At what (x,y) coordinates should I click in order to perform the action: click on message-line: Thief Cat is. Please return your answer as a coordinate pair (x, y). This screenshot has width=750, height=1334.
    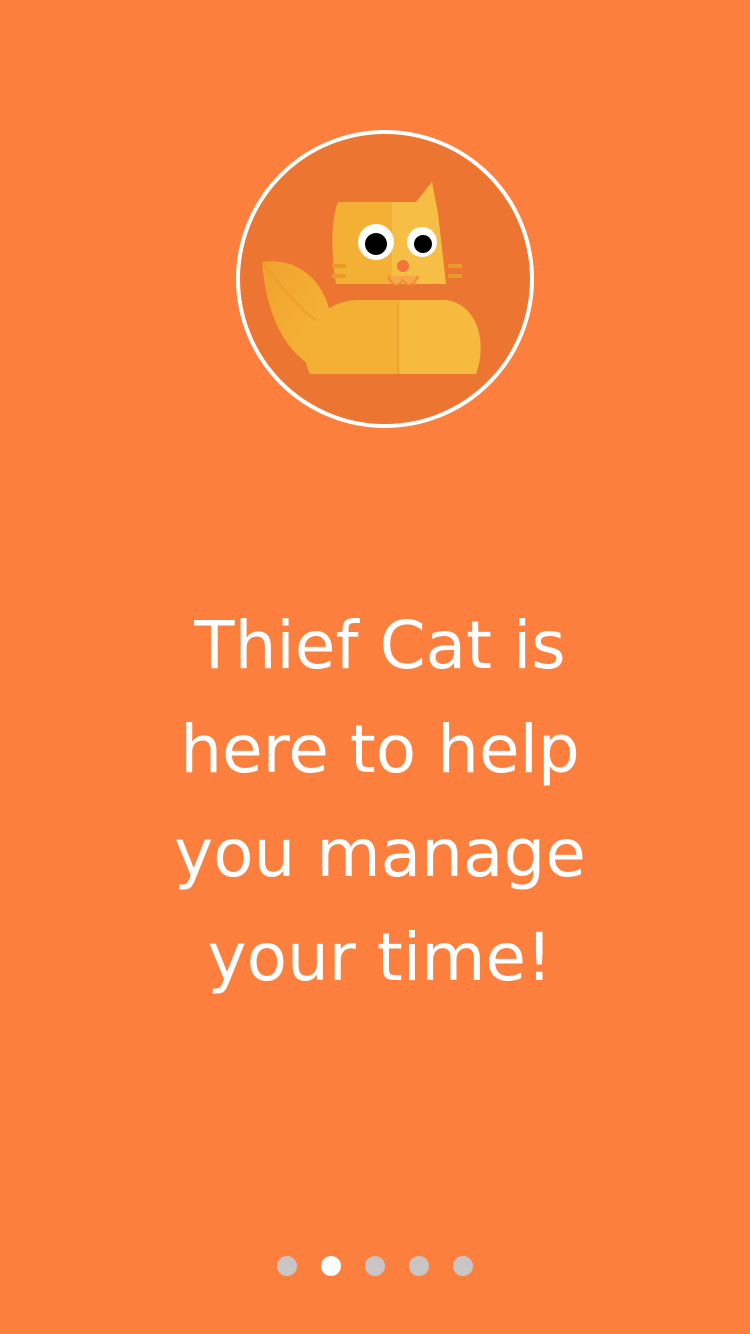
    Looking at the image, I should click on (380, 645).